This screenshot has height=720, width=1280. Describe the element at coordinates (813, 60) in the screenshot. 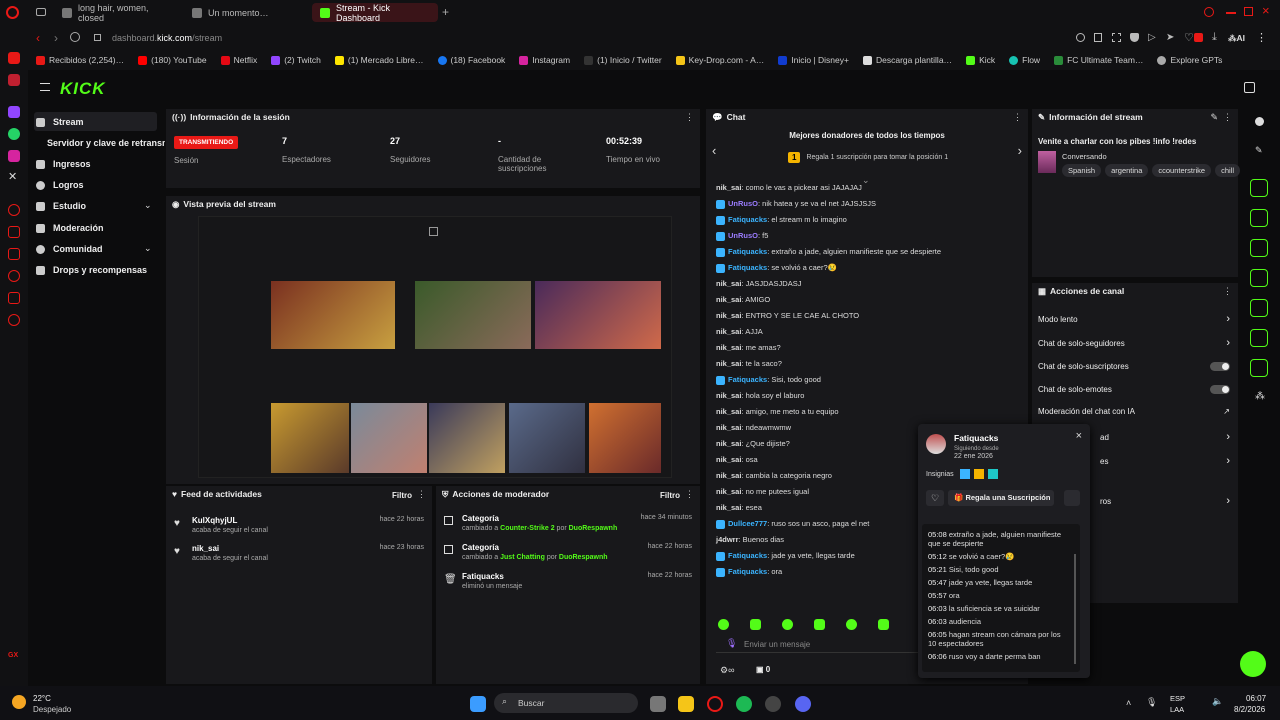

I see `bookmark-disney: Inicio | Disney+` at that location.